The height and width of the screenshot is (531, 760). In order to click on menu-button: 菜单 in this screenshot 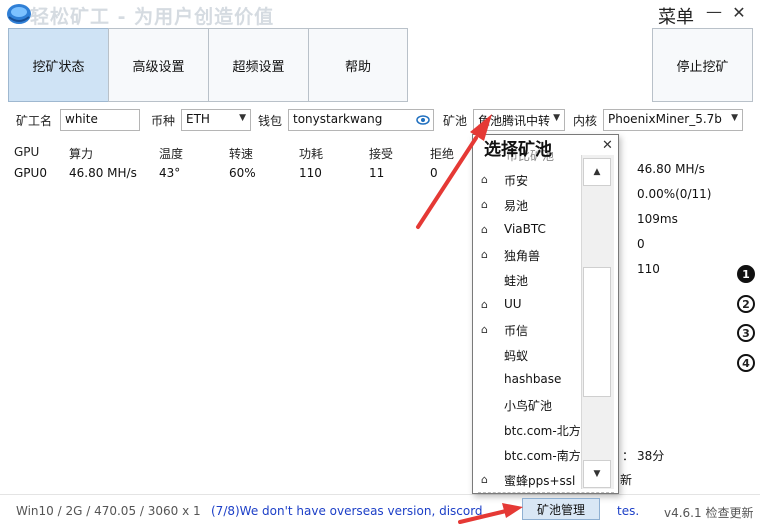, I will do `click(676, 16)`.